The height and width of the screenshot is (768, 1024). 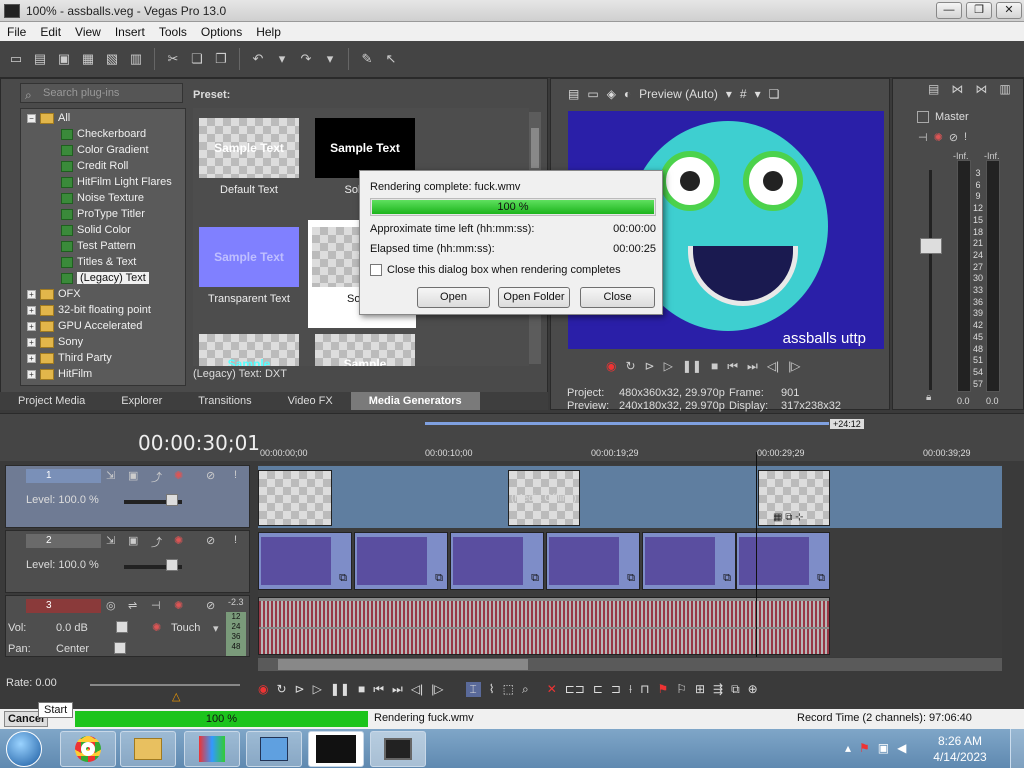 What do you see at coordinates (981, 89) in the screenshot?
I see `dim-output-icon: ⋈` at bounding box center [981, 89].